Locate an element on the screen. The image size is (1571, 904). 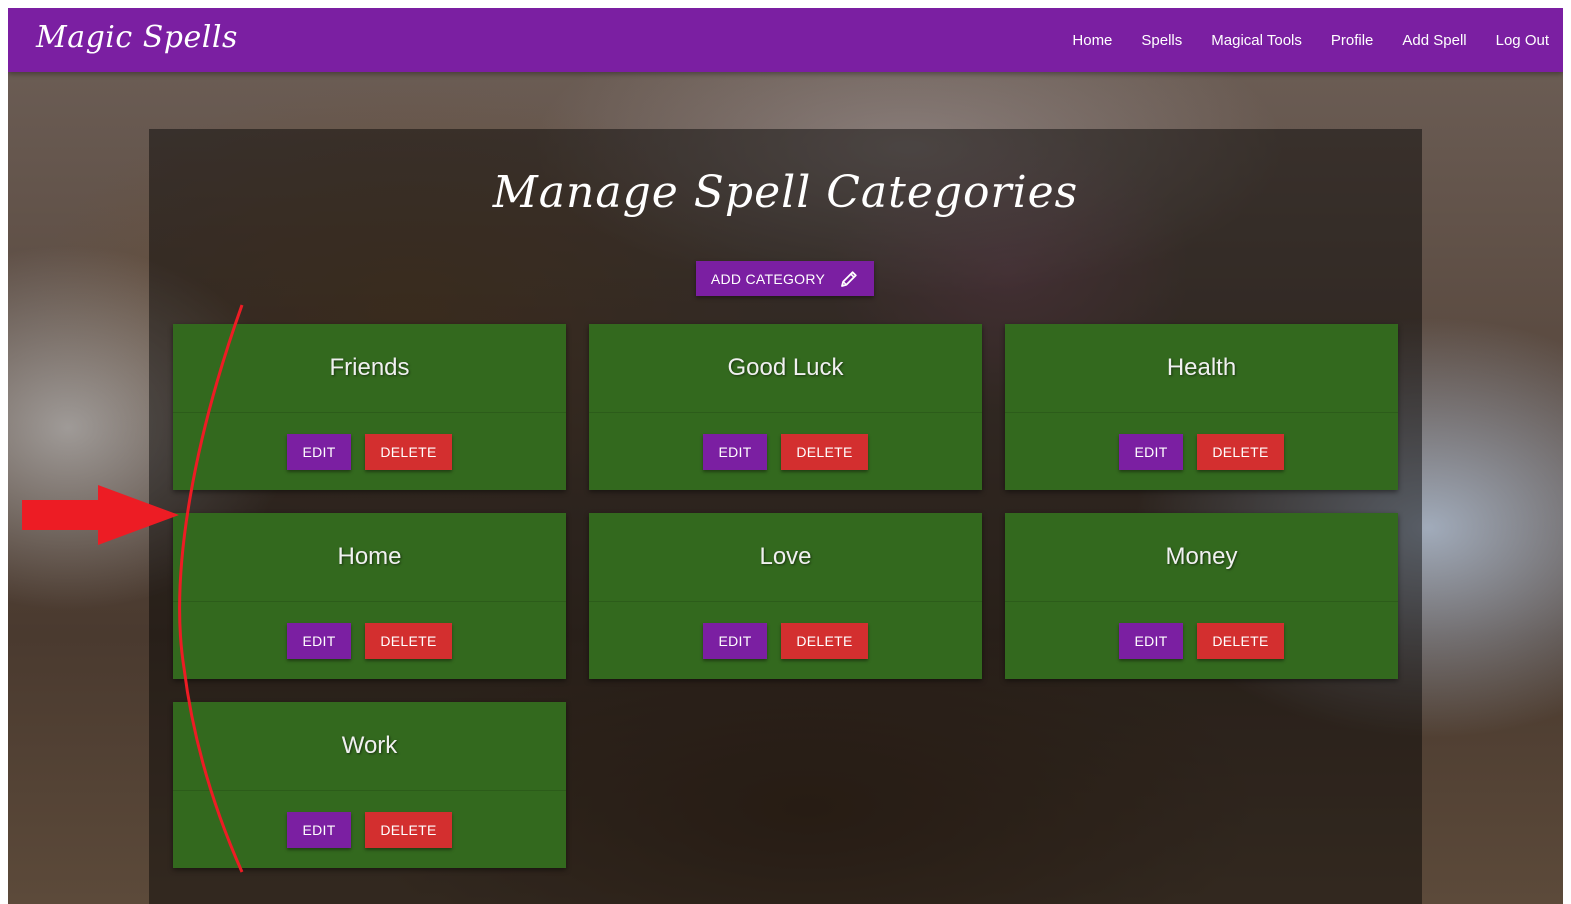
nav-link-spells: Spells is located at coordinates (1161, 40).